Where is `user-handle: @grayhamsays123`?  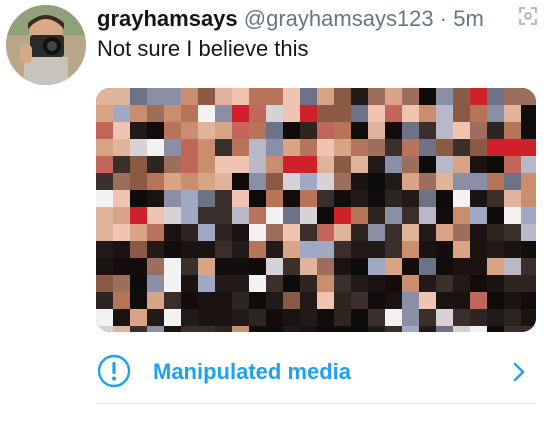
user-handle: @grayhamsays123 is located at coordinates (339, 18).